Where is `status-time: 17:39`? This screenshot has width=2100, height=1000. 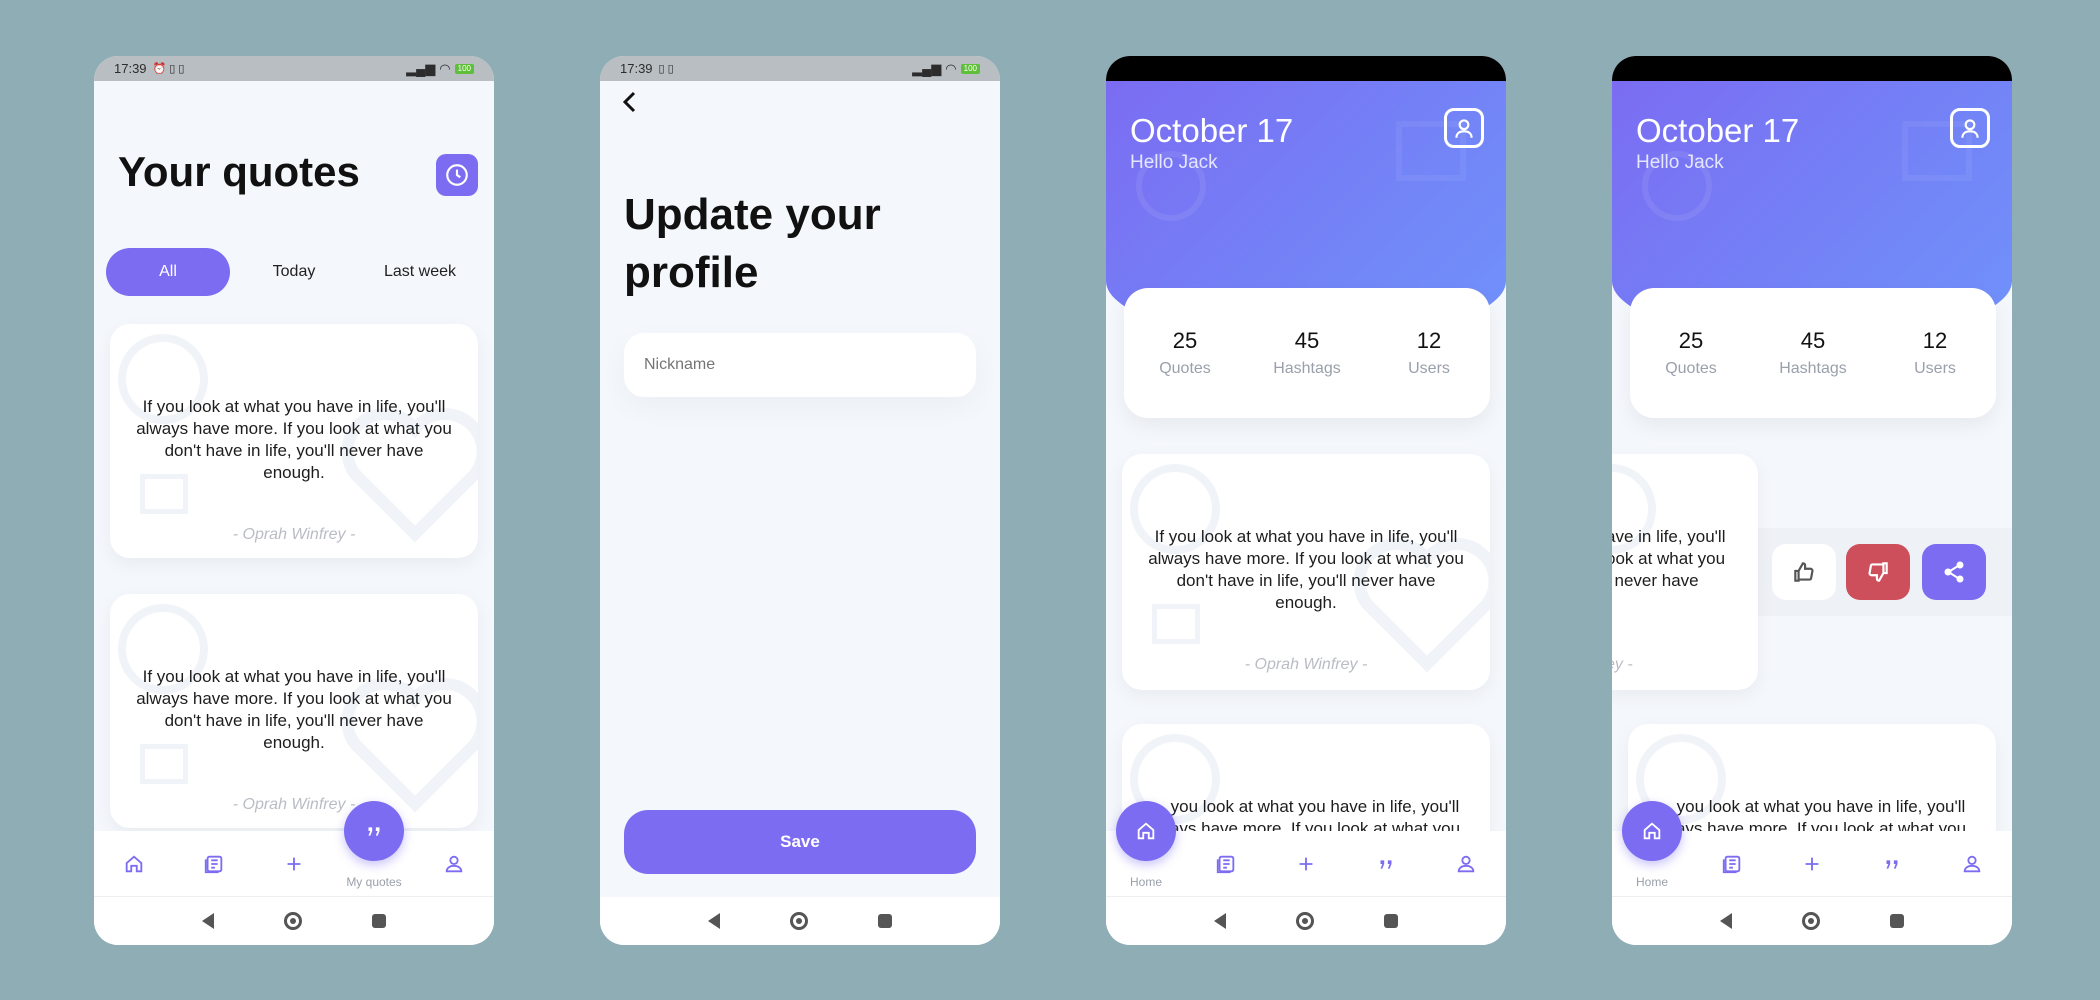 status-time: 17:39 is located at coordinates (130, 68).